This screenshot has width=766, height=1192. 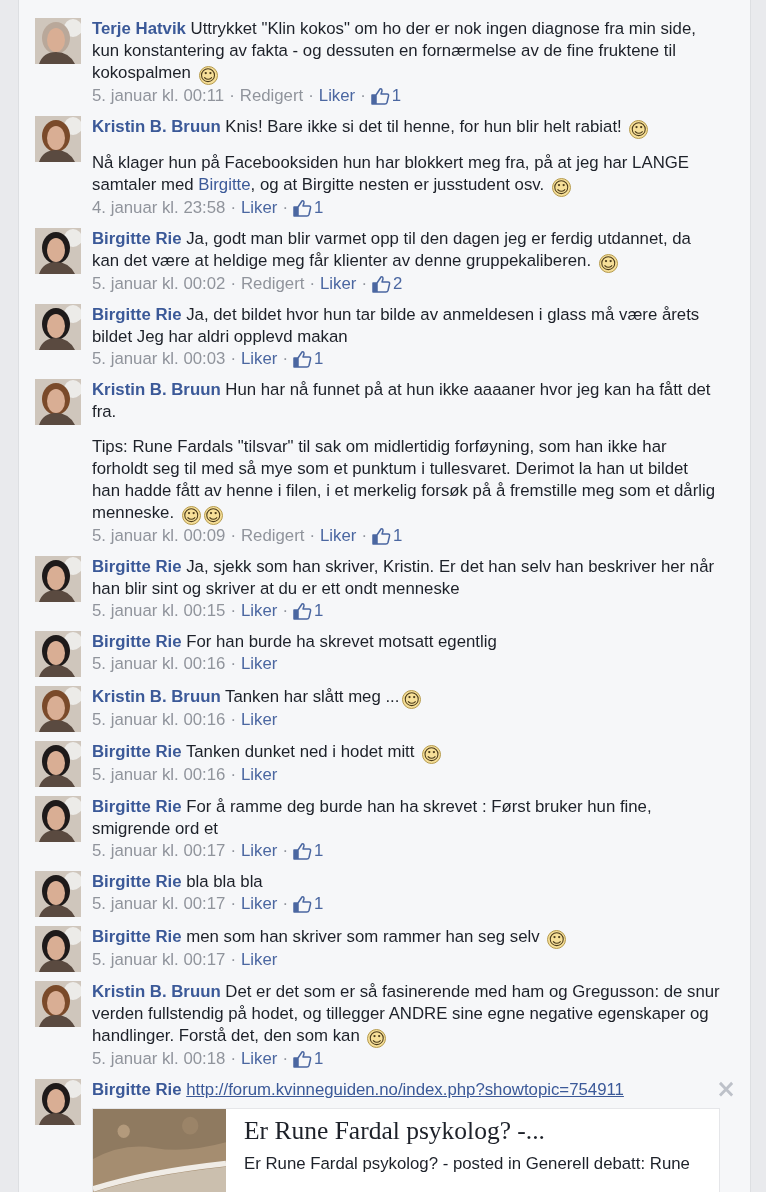 What do you see at coordinates (406, 1150) in the screenshot?
I see `link-preview-card: Er Rune Fardal psykolog? -... Er Rune Fardal psykolog? - posted in Generell debatt: Rune` at bounding box center [406, 1150].